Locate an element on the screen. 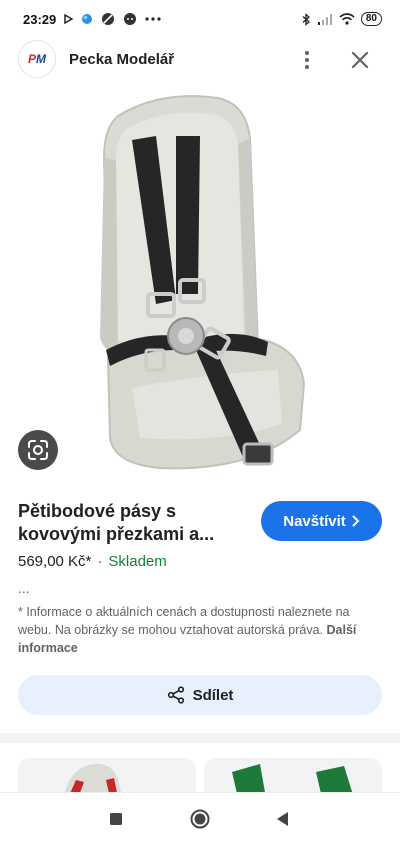 This screenshot has height=844, width=400. share-button: Sdílet is located at coordinates (200, 695).